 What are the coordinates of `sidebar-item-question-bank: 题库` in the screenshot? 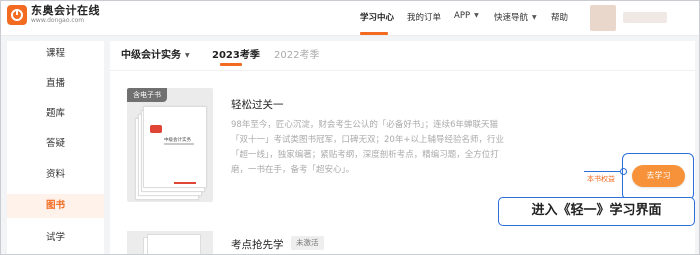 It's located at (55, 114).